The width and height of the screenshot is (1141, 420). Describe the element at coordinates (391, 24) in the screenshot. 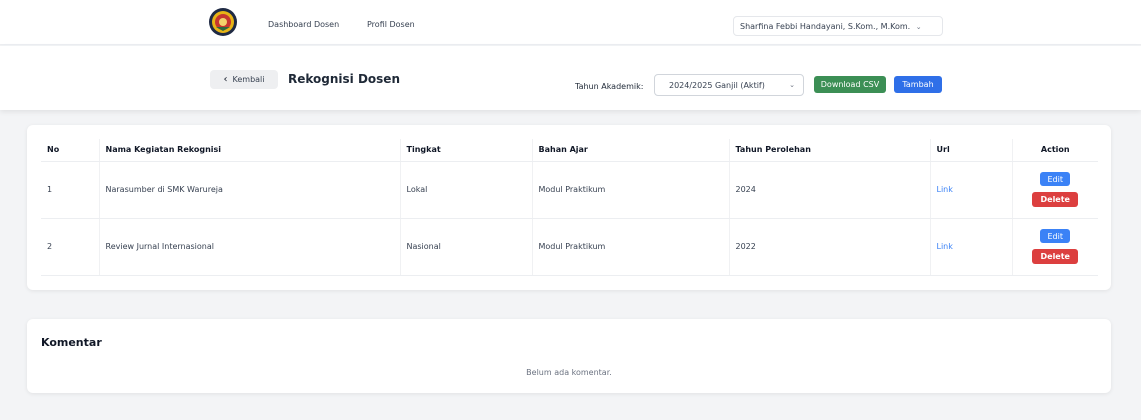

I see `nav-profil-dosen: Profil Dosen` at that location.